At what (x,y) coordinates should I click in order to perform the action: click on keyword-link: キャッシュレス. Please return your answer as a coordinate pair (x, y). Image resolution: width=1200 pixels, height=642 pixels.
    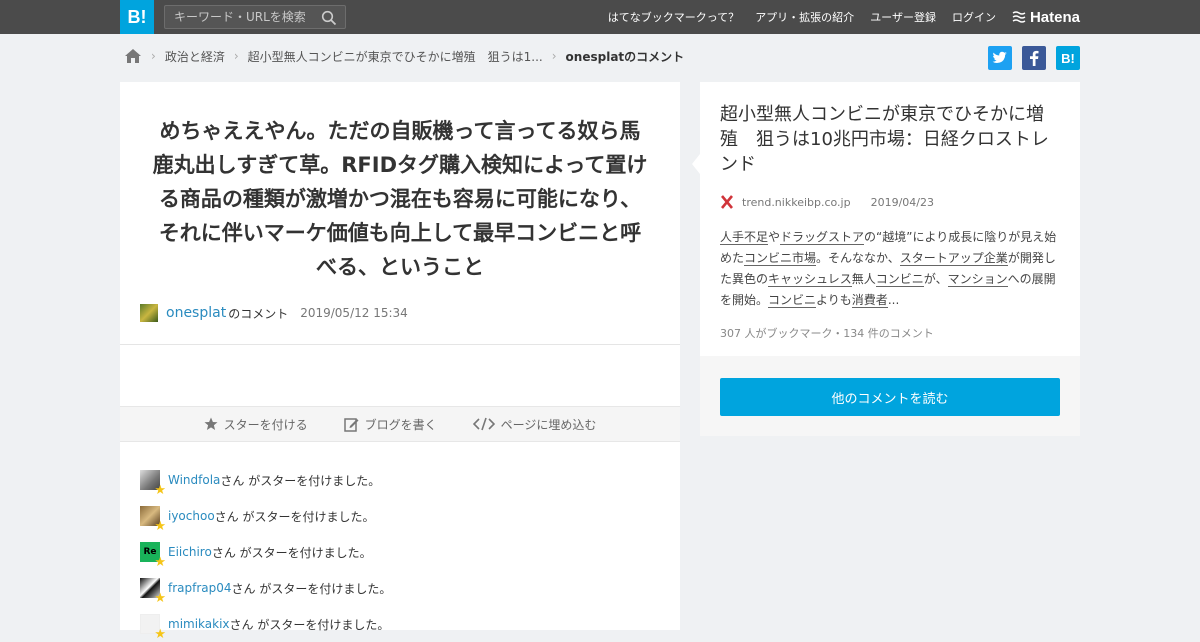
    Looking at the image, I should click on (810, 279).